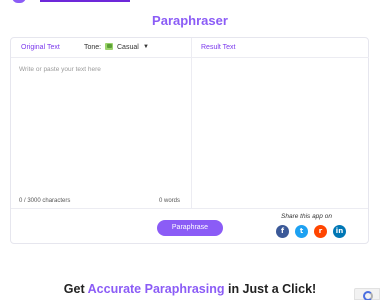  Describe the element at coordinates (339, 231) in the screenshot. I see `linkedin-icon: in` at that location.